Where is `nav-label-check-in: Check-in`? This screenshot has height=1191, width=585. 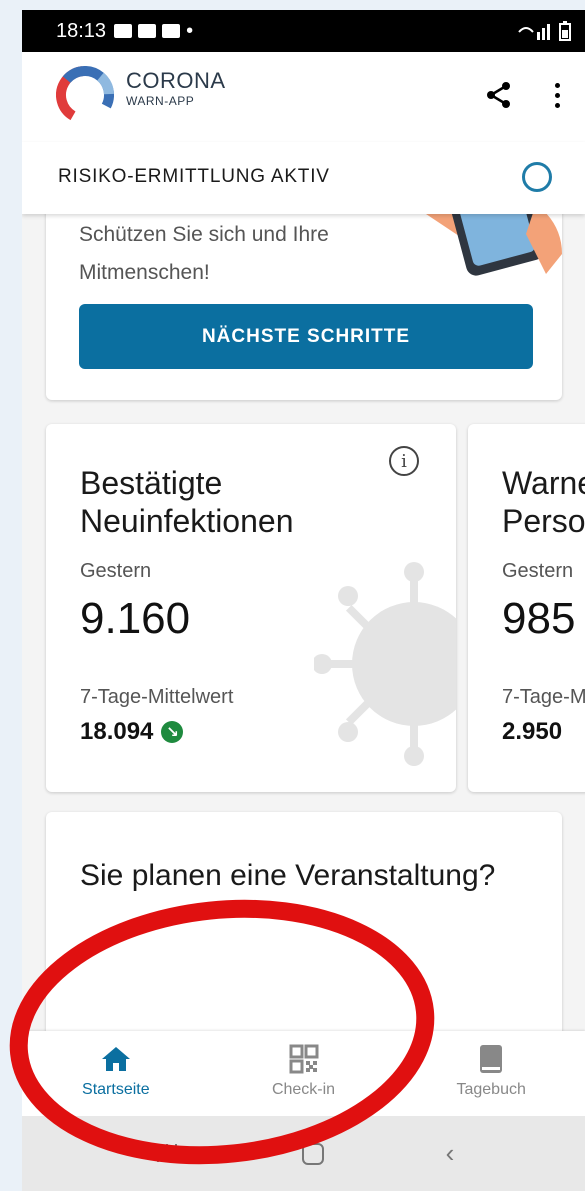
nav-label-check-in: Check-in is located at coordinates (303, 1089).